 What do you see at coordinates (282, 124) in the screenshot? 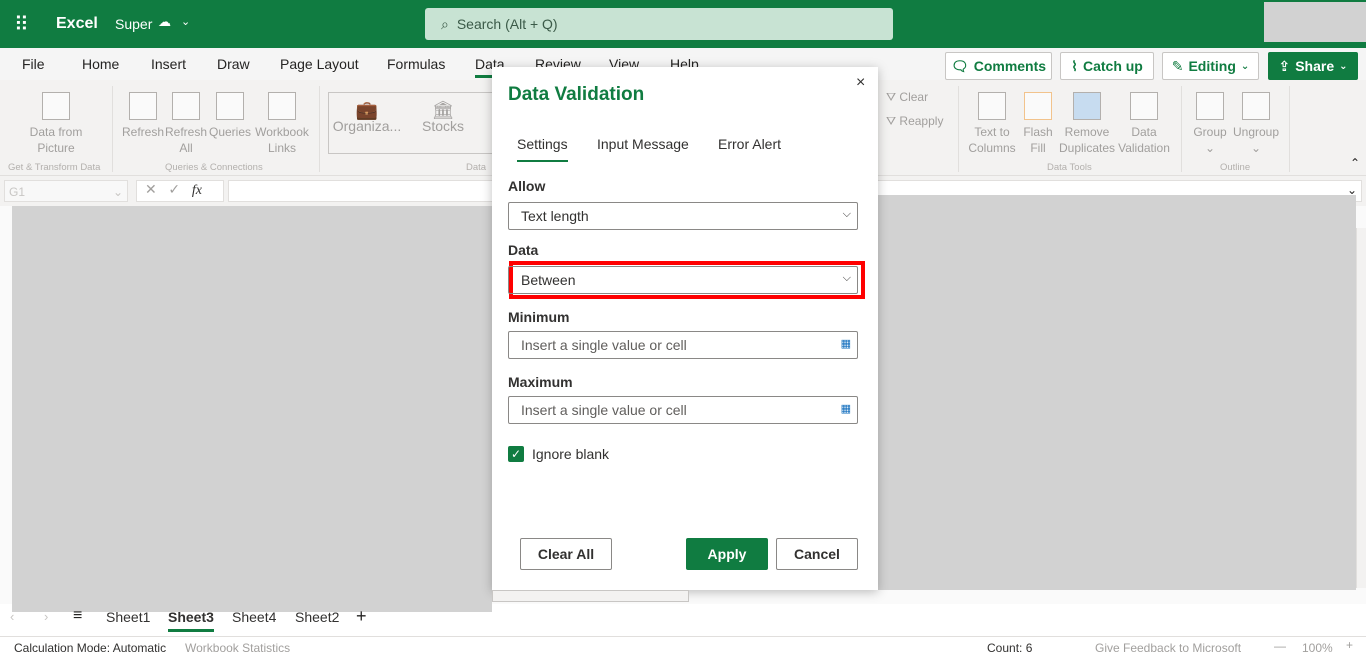
I see `workbook-links-button: Workbook Links` at bounding box center [282, 124].